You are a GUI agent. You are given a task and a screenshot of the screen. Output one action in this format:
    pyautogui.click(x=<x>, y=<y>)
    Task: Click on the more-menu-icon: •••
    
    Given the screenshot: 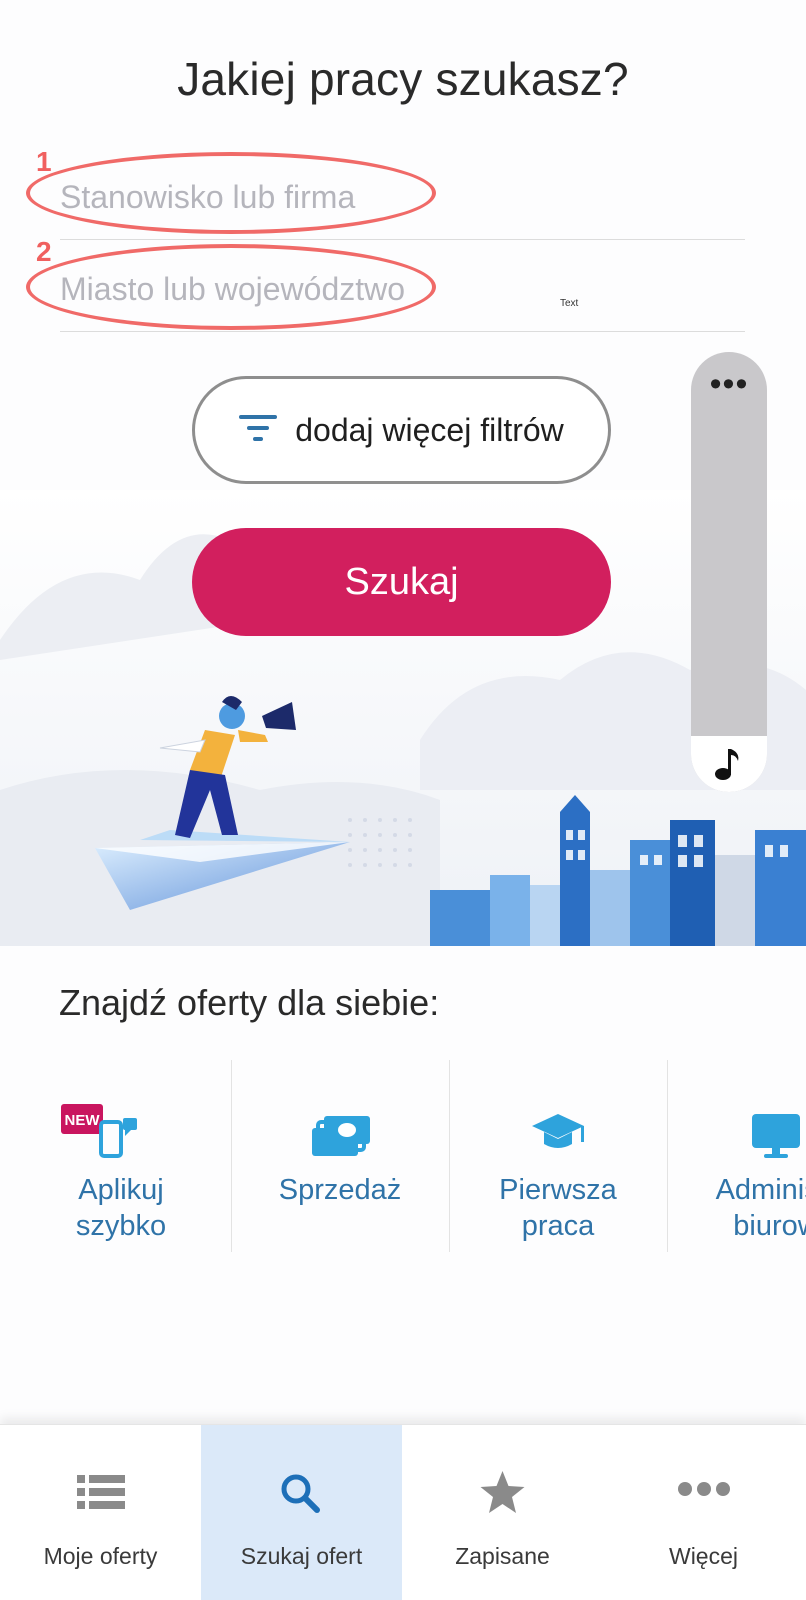 What is the action you would take?
    pyautogui.click(x=729, y=384)
    